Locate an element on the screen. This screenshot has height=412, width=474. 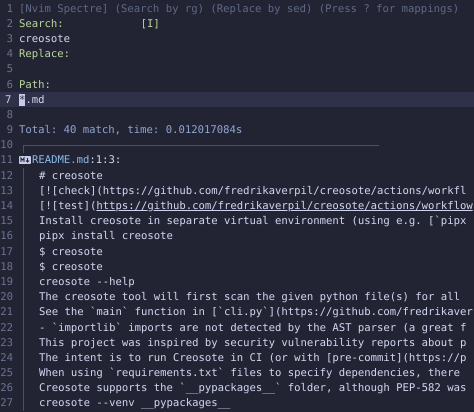
line-number: 12 is located at coordinates (6, 176).